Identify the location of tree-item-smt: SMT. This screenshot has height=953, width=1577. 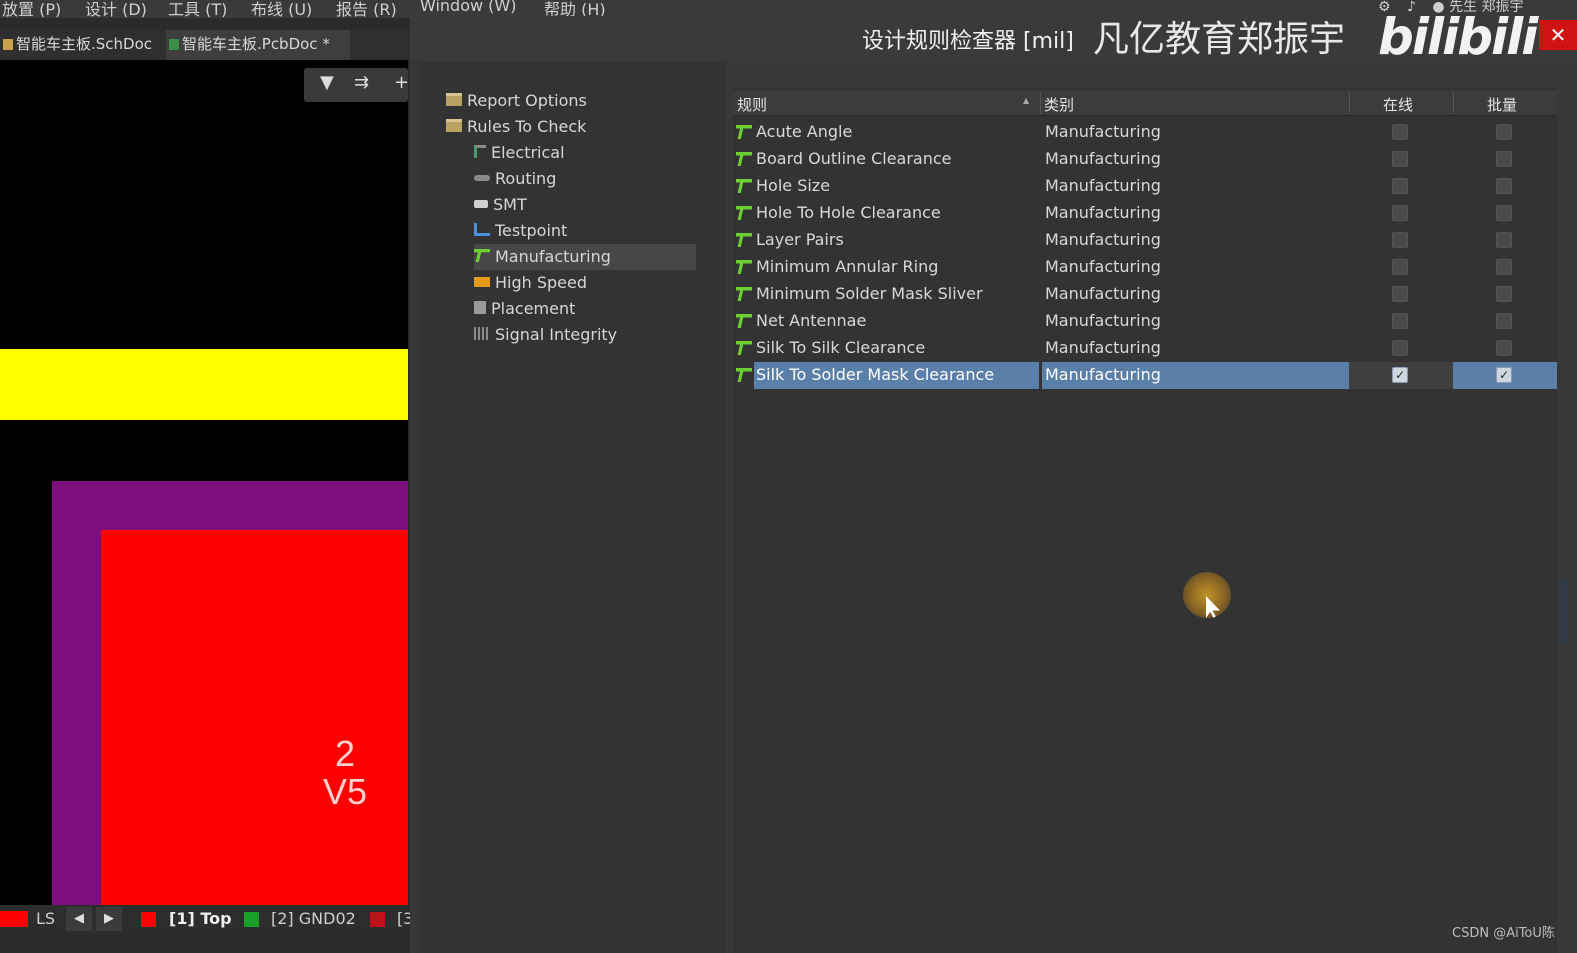
(500, 205).